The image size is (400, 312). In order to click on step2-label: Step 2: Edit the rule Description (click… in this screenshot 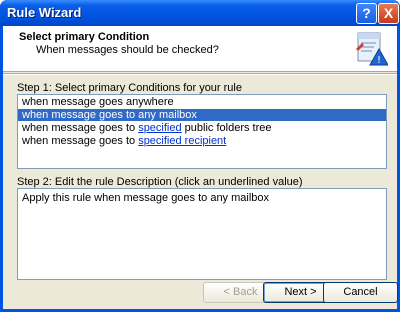, I will do `click(160, 182)`.